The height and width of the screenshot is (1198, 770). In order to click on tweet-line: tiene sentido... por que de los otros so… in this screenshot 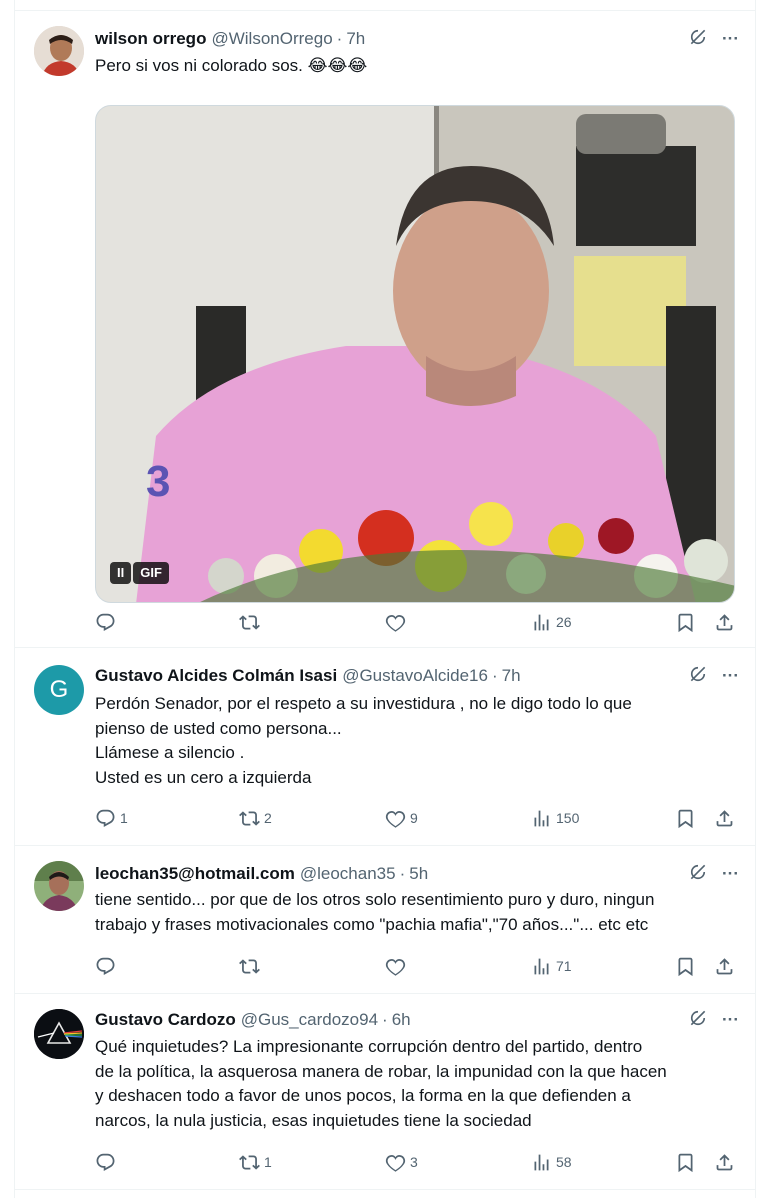, I will do `click(375, 899)`.